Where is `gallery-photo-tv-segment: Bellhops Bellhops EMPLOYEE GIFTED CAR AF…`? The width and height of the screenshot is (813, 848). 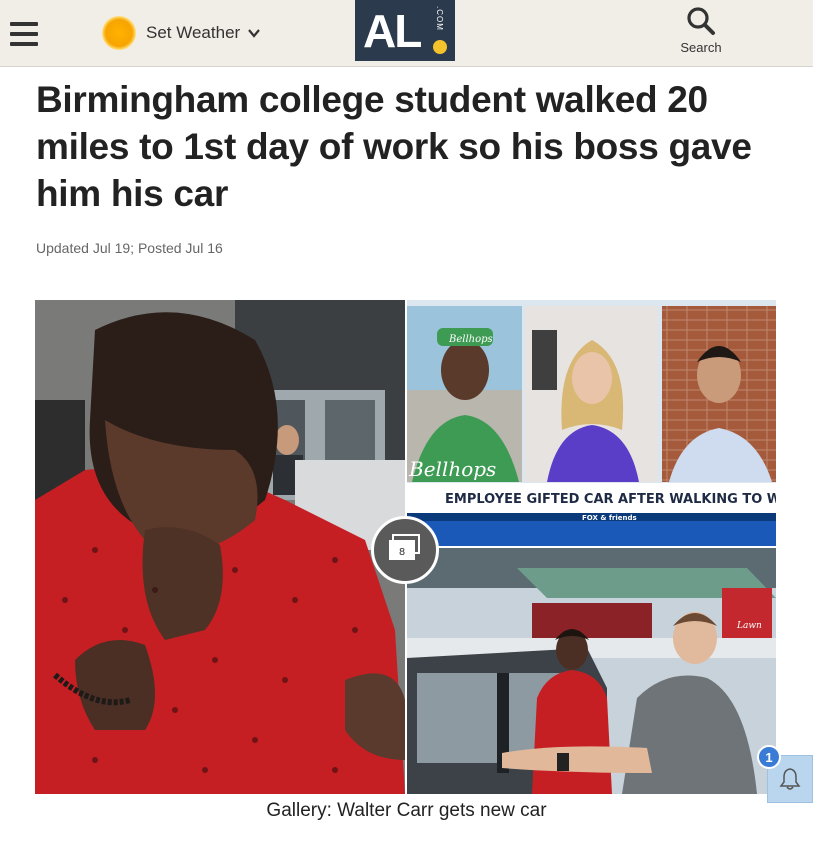 gallery-photo-tv-segment: Bellhops Bellhops EMPLOYEE GIFTED CAR AF… is located at coordinates (591, 423).